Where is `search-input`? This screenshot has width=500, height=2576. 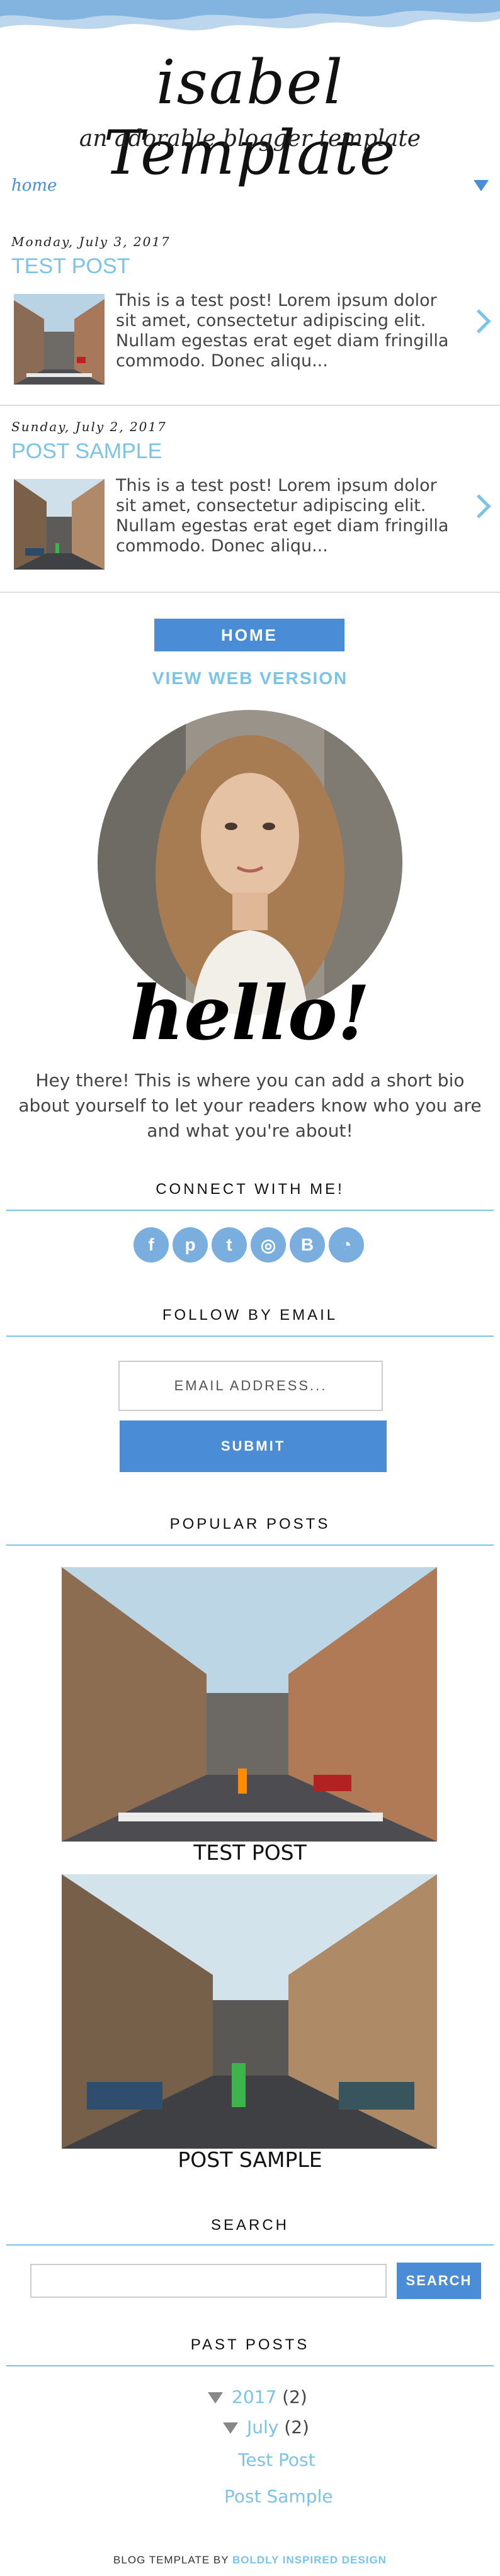 search-input is located at coordinates (208, 2281).